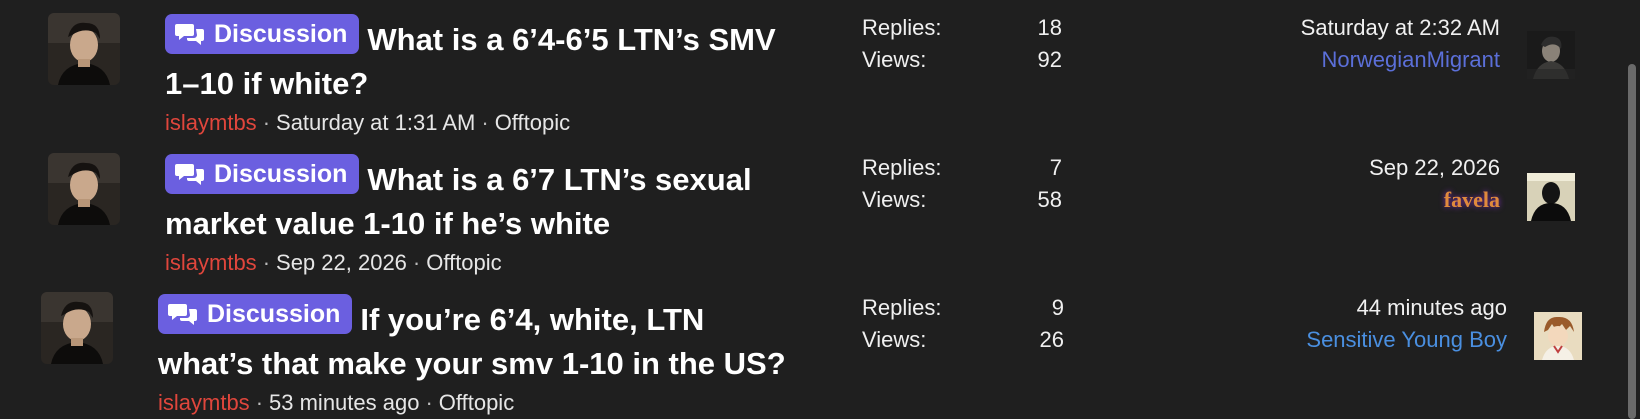 Image resolution: width=1640 pixels, height=419 pixels. Describe the element at coordinates (1051, 339) in the screenshot. I see `views-count: 26` at that location.